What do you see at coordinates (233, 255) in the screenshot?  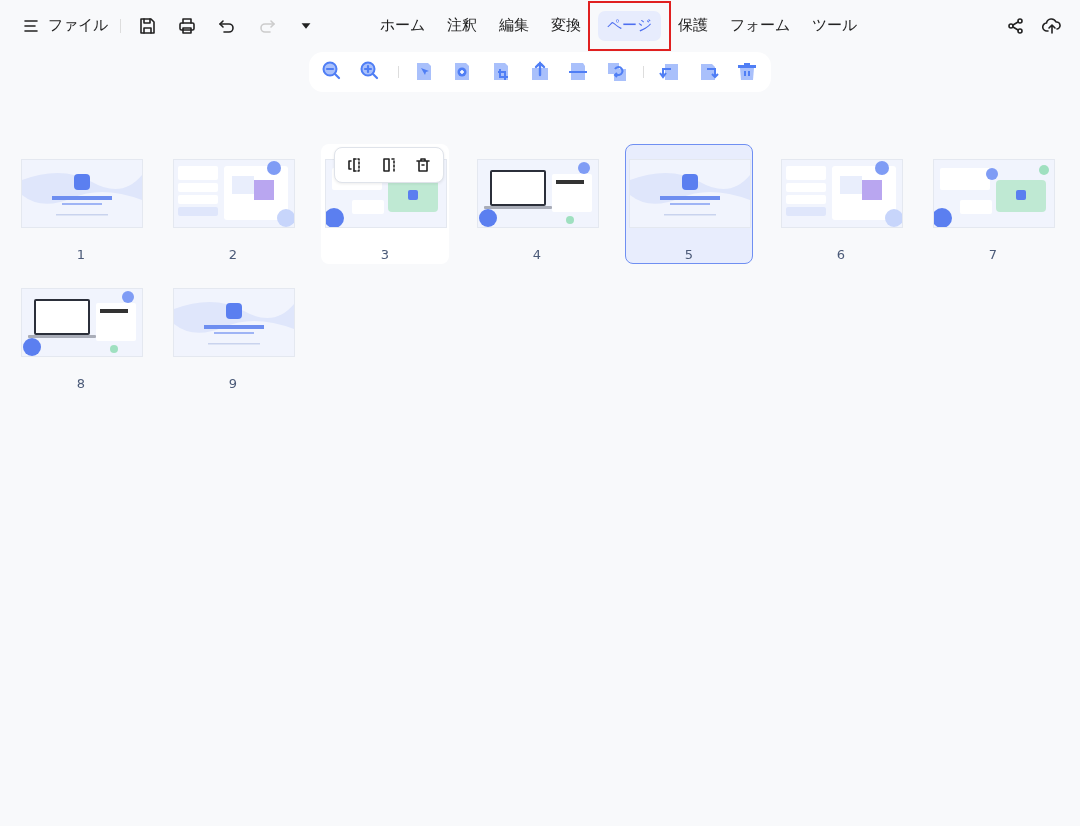 I see `page-number: 2` at bounding box center [233, 255].